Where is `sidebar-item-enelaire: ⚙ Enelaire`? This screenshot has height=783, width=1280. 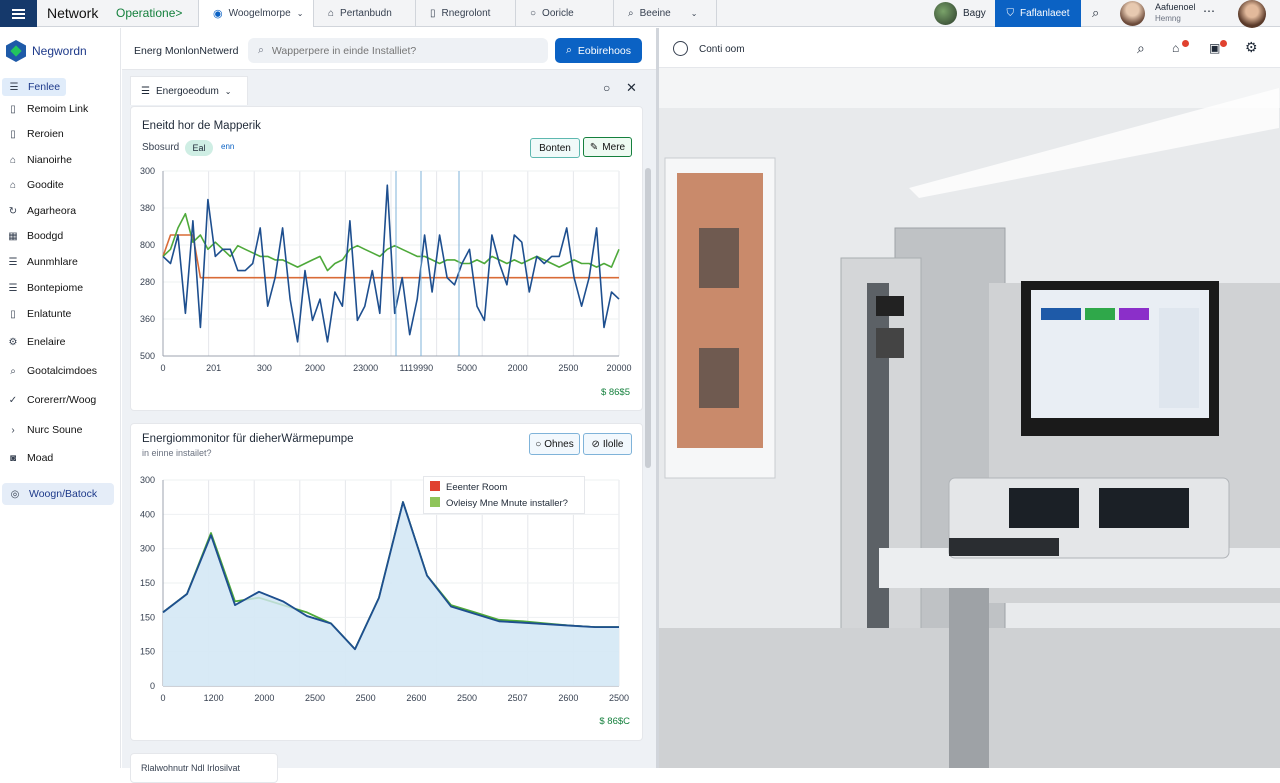 sidebar-item-enelaire: ⚙ Enelaire is located at coordinates (36, 342).